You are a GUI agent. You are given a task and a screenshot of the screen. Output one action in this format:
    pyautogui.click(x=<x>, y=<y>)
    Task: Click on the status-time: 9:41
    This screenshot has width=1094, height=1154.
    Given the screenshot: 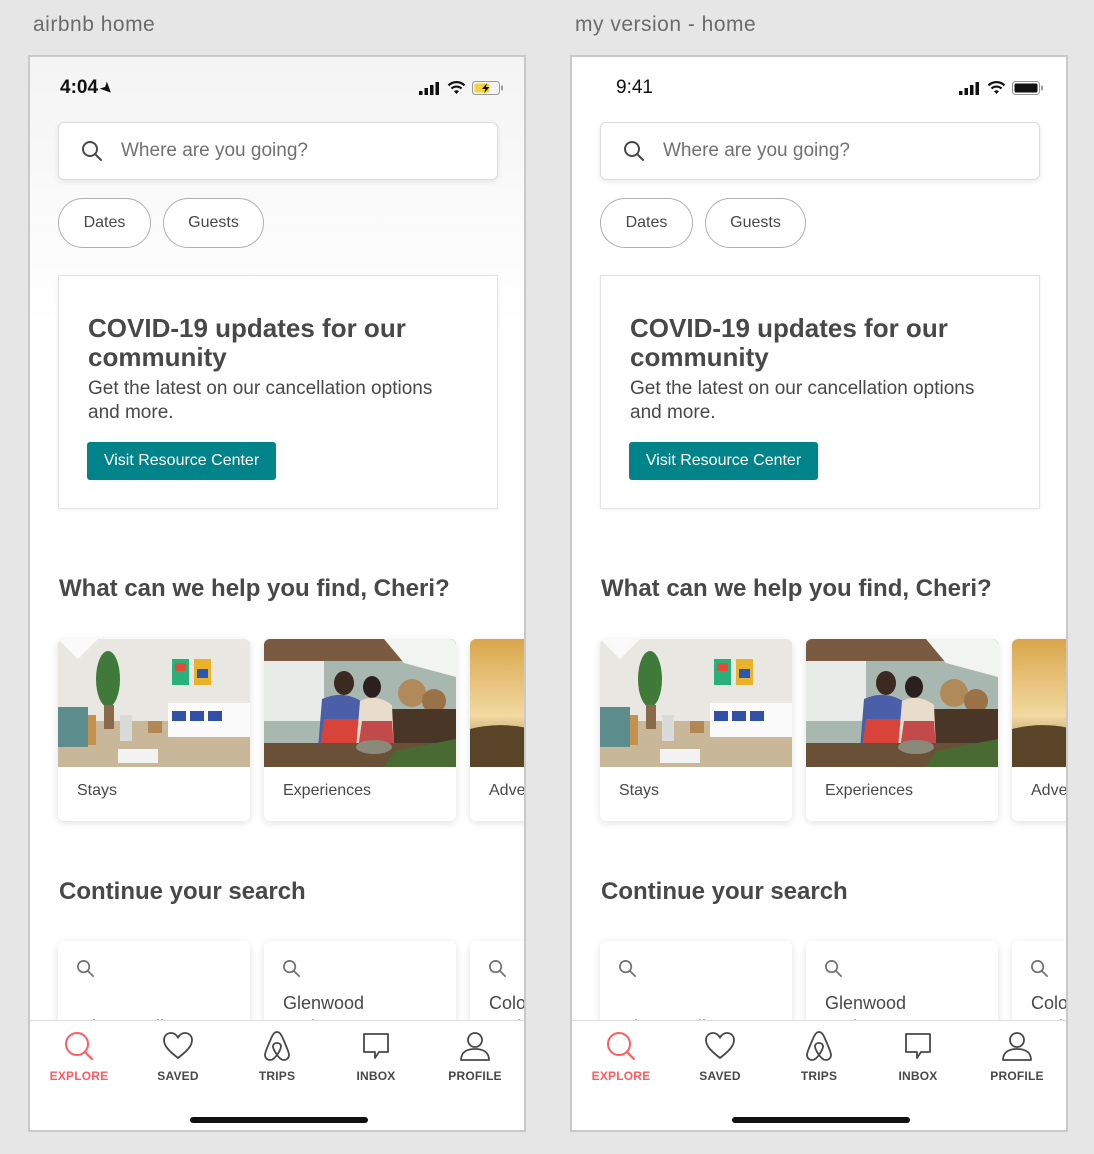 What is the action you would take?
    pyautogui.click(x=634, y=87)
    